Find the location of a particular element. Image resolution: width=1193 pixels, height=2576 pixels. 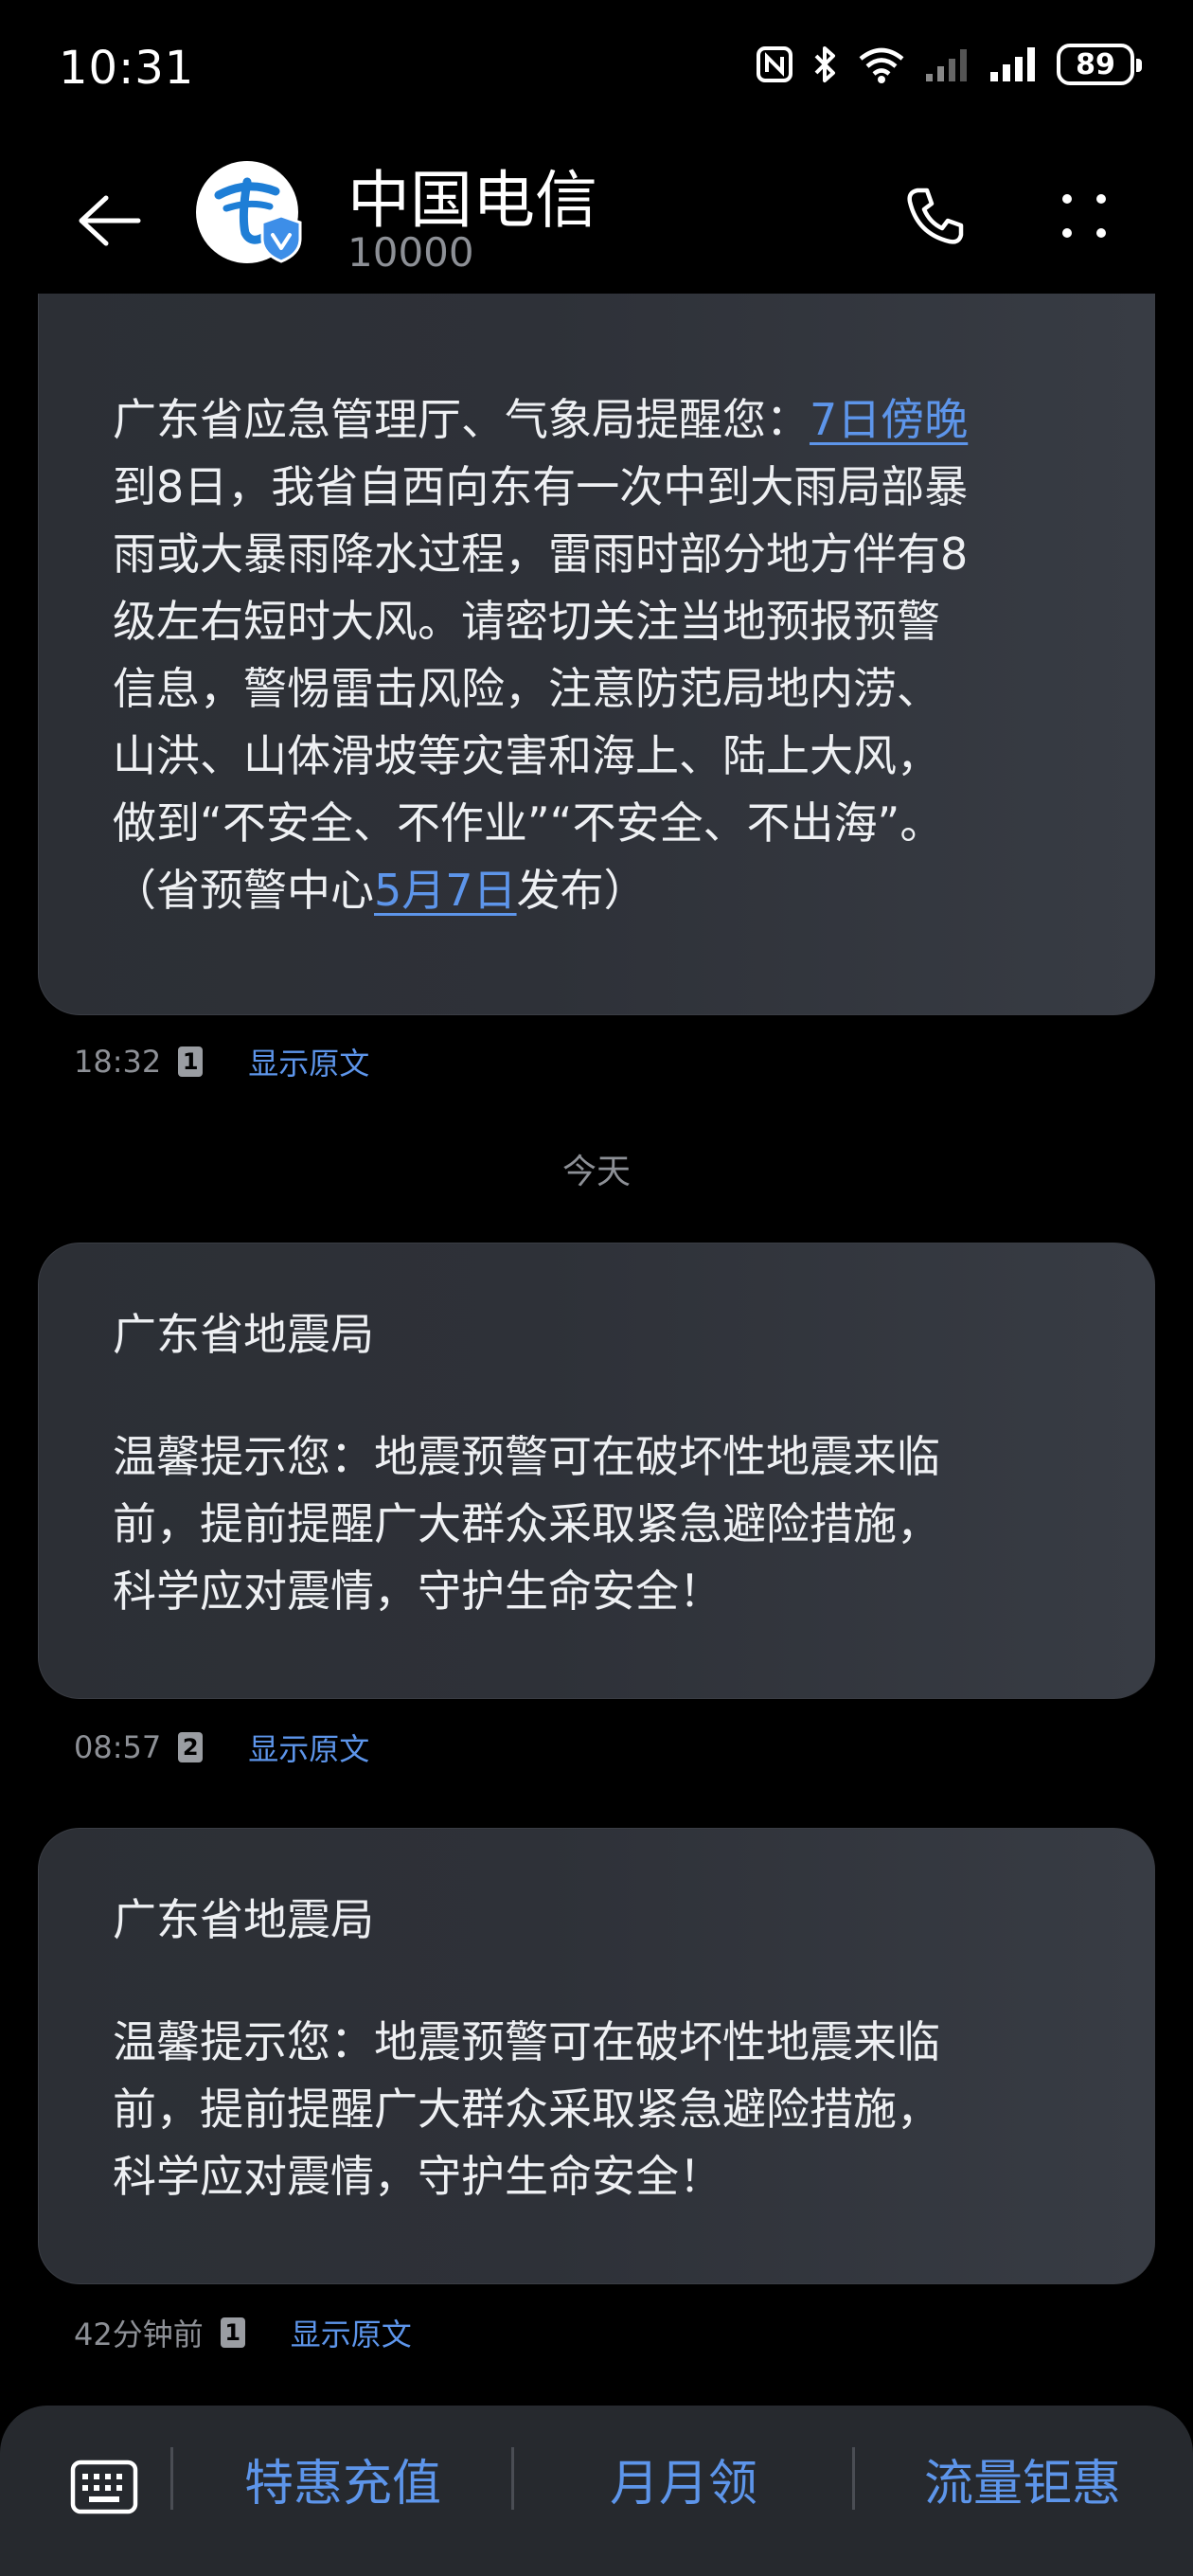

message-meta: 08:57 2 显示原文 is located at coordinates (221, 1747).